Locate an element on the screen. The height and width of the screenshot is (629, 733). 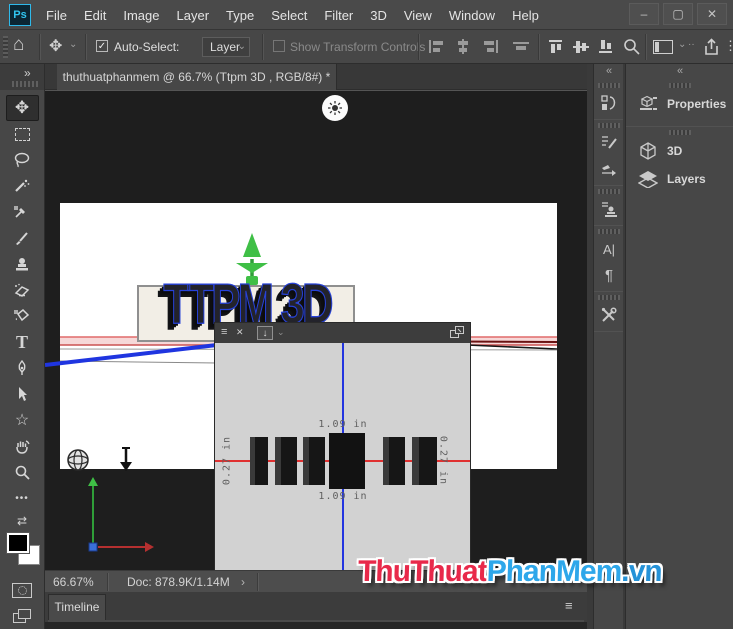
clone-stamp-icon is located at coordinates (22, 264).